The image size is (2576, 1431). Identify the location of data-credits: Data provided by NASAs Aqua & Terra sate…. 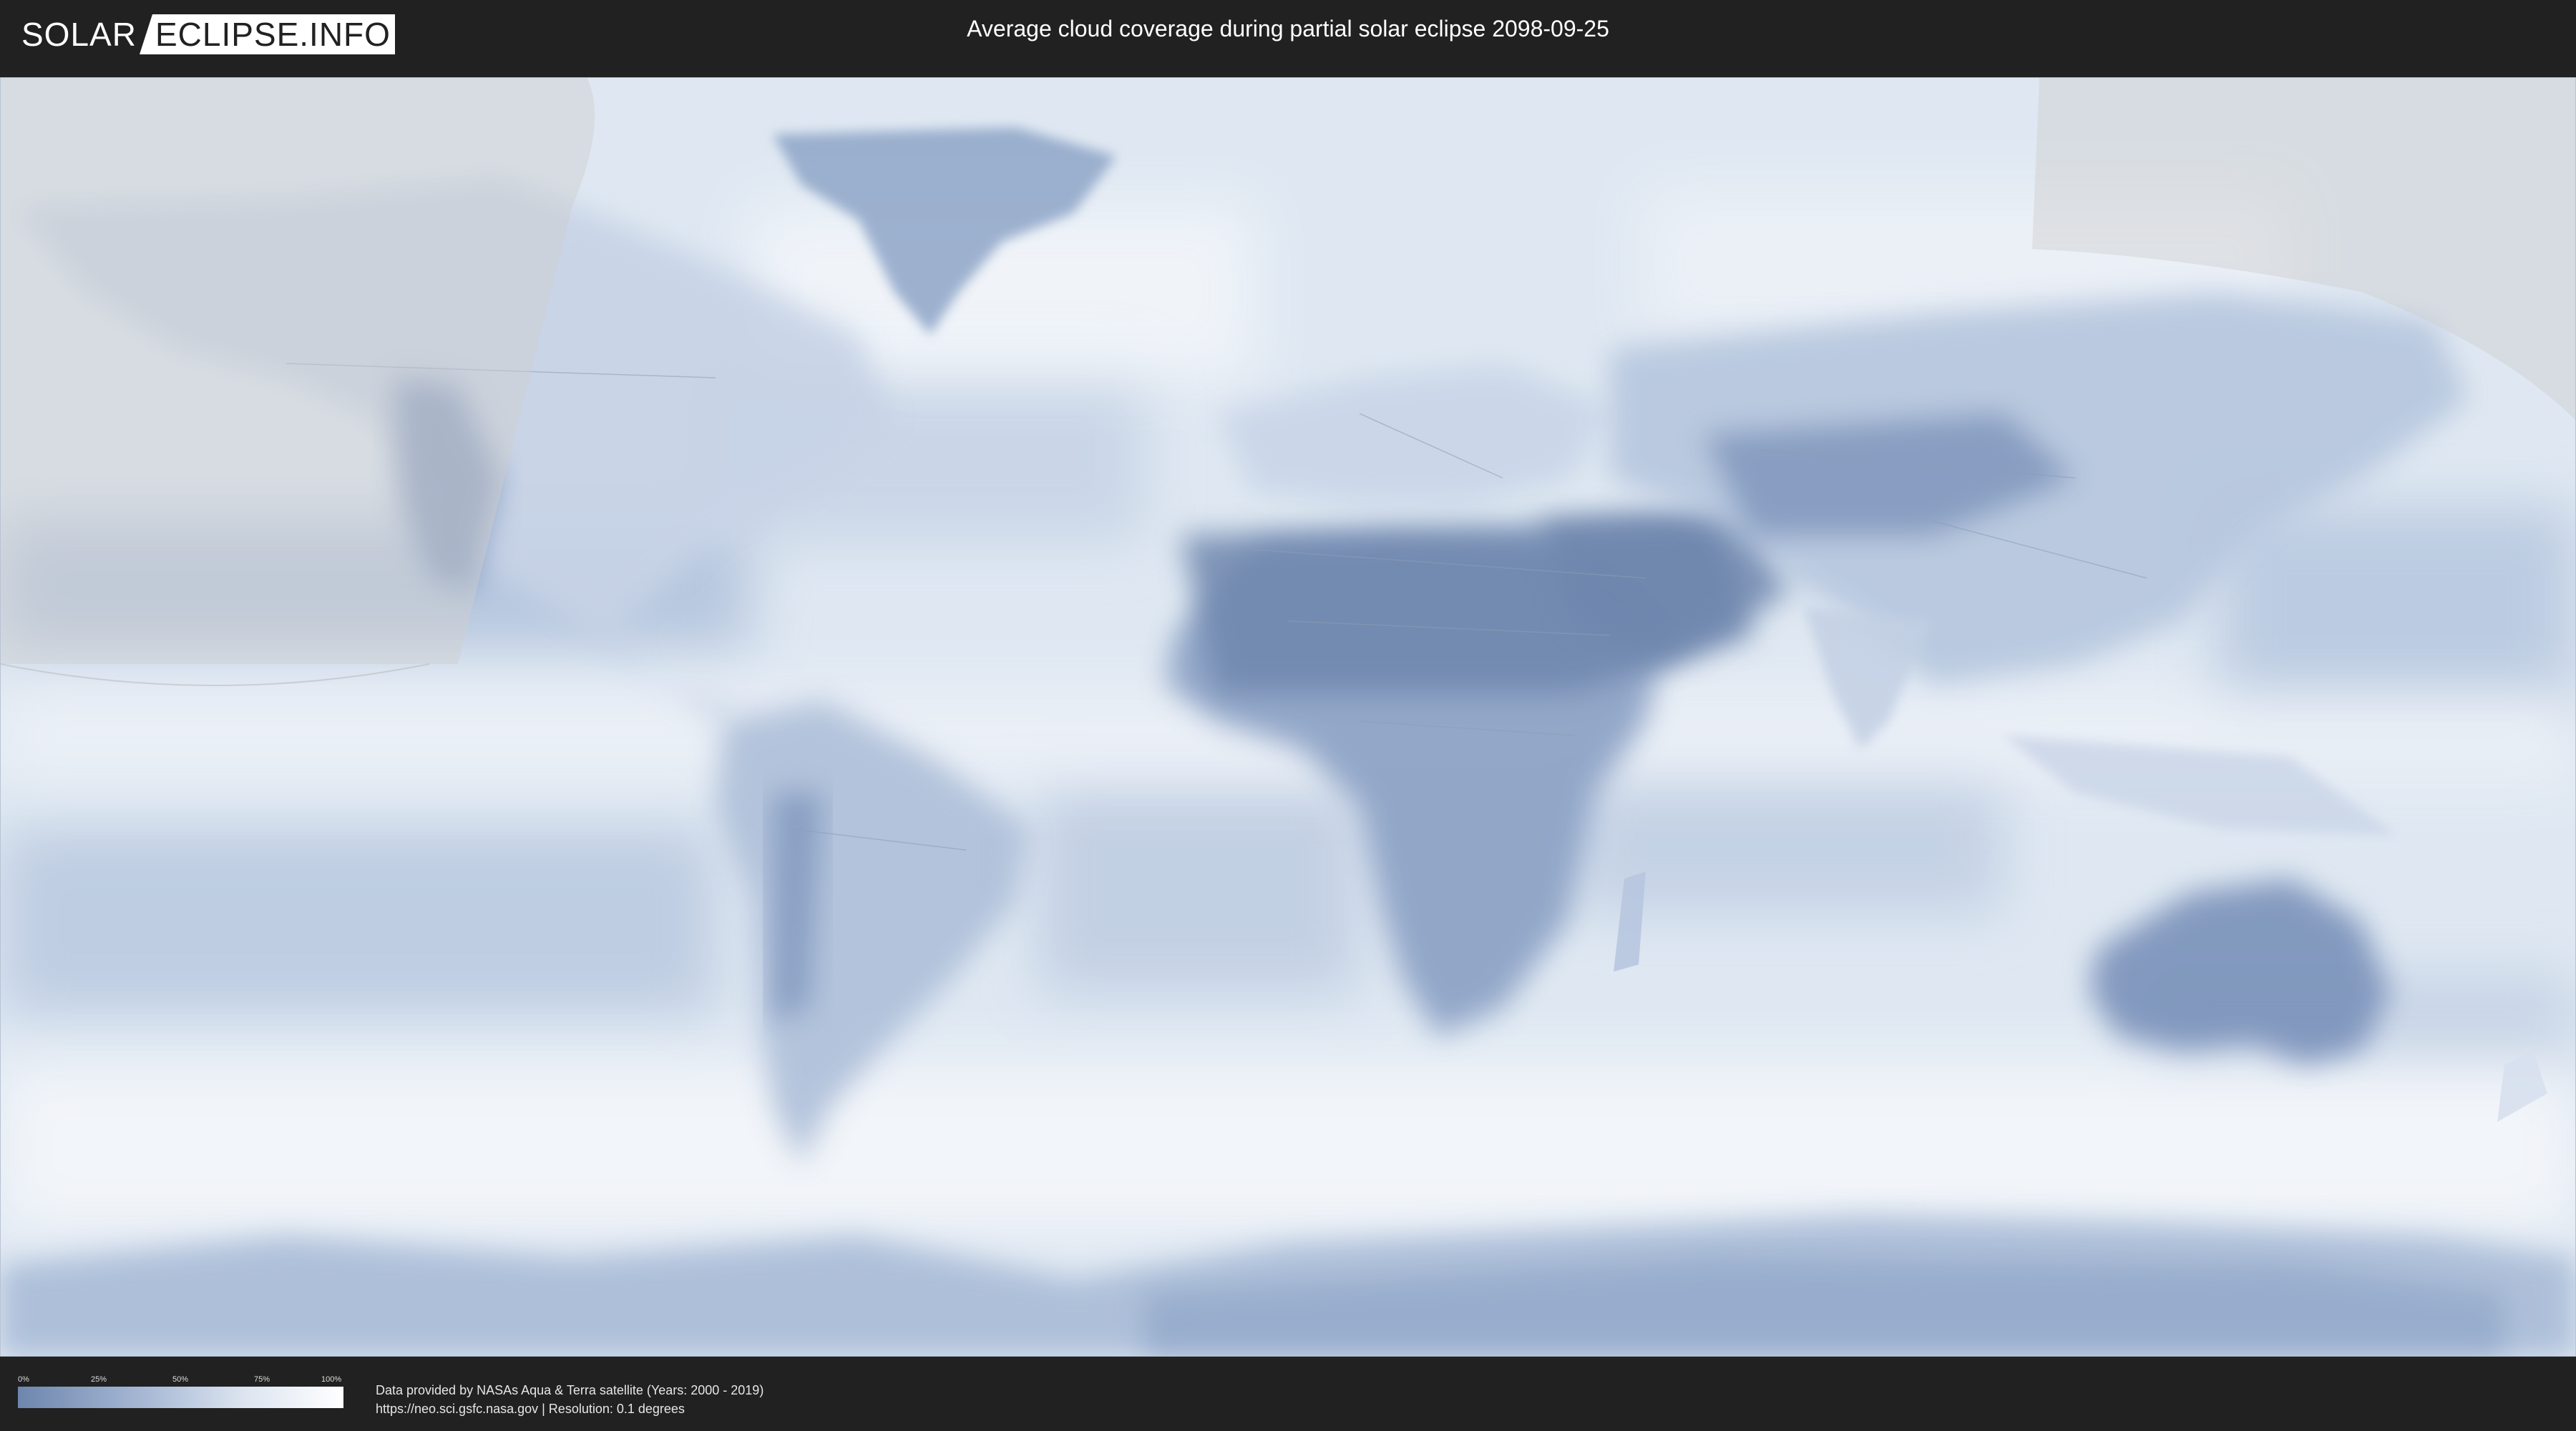
(569, 1399).